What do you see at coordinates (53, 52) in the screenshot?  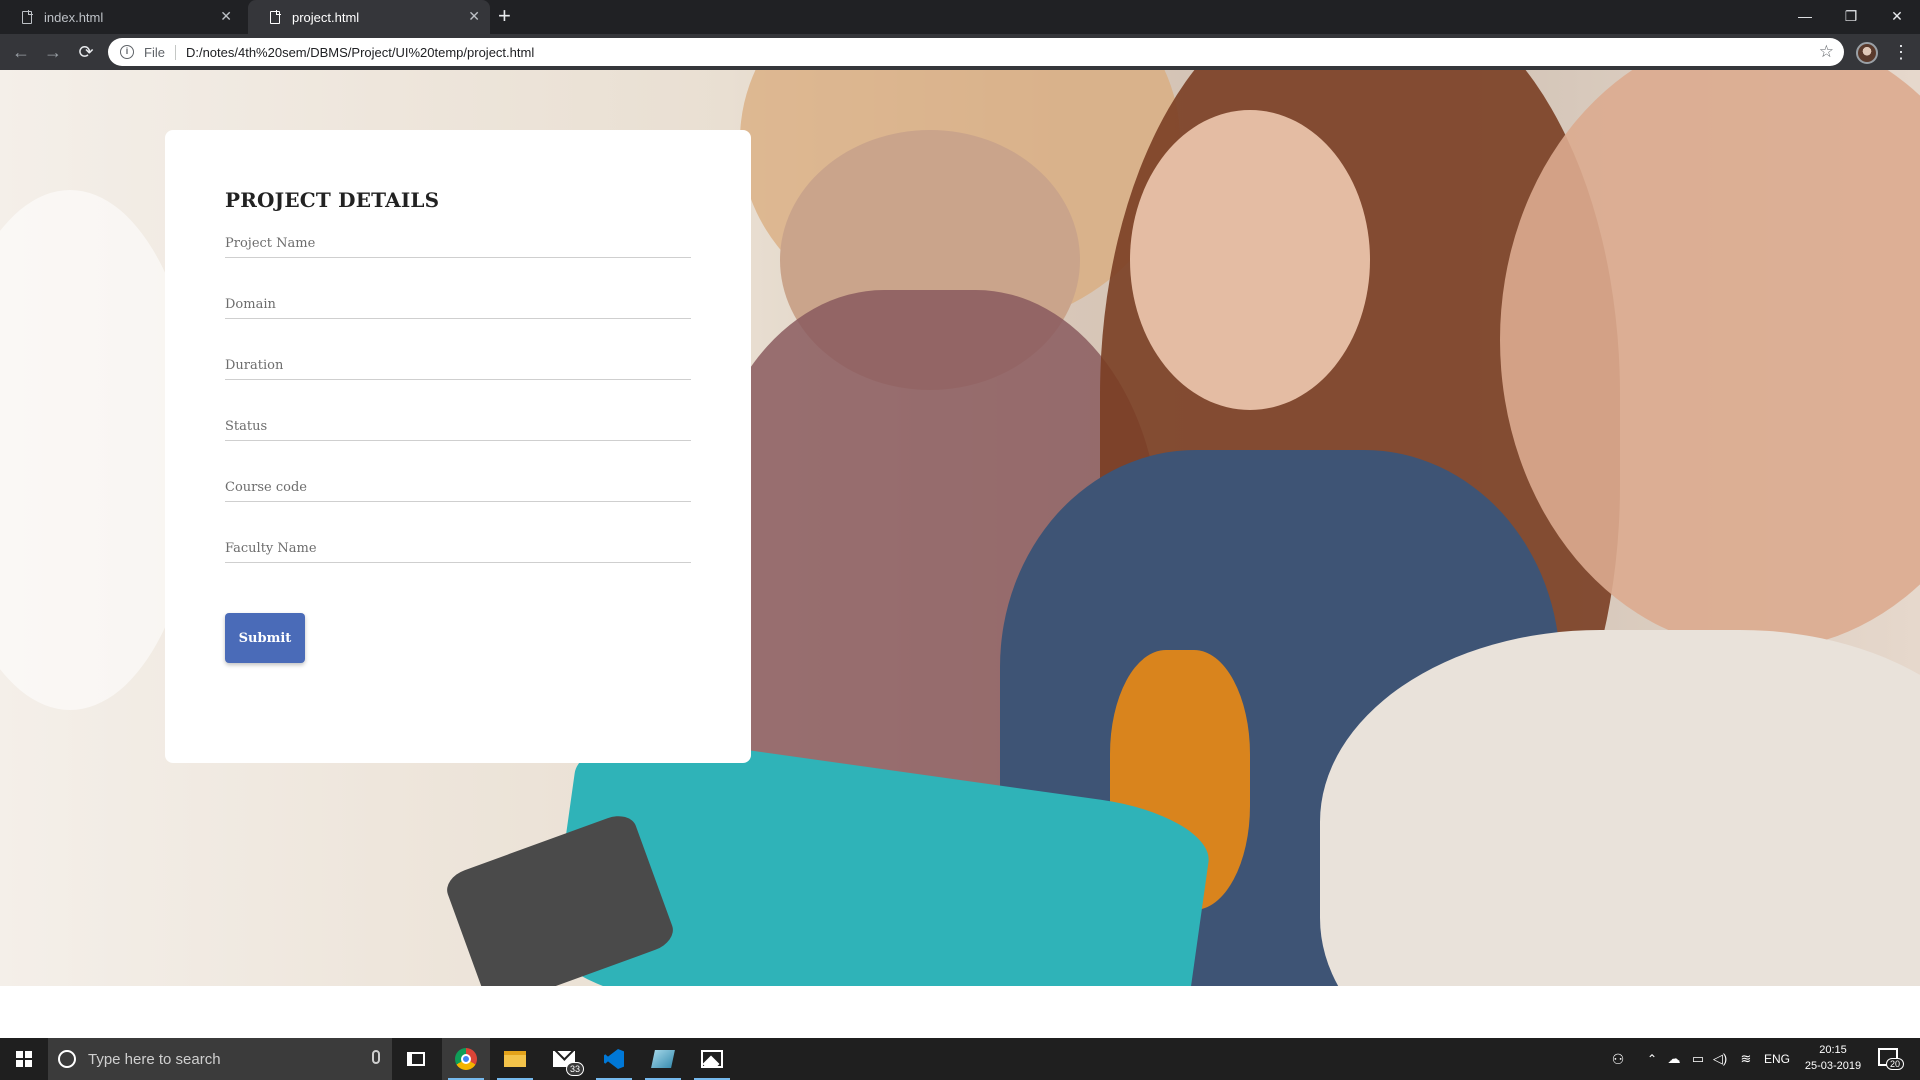 I see `forward-arrow-icon: →` at bounding box center [53, 52].